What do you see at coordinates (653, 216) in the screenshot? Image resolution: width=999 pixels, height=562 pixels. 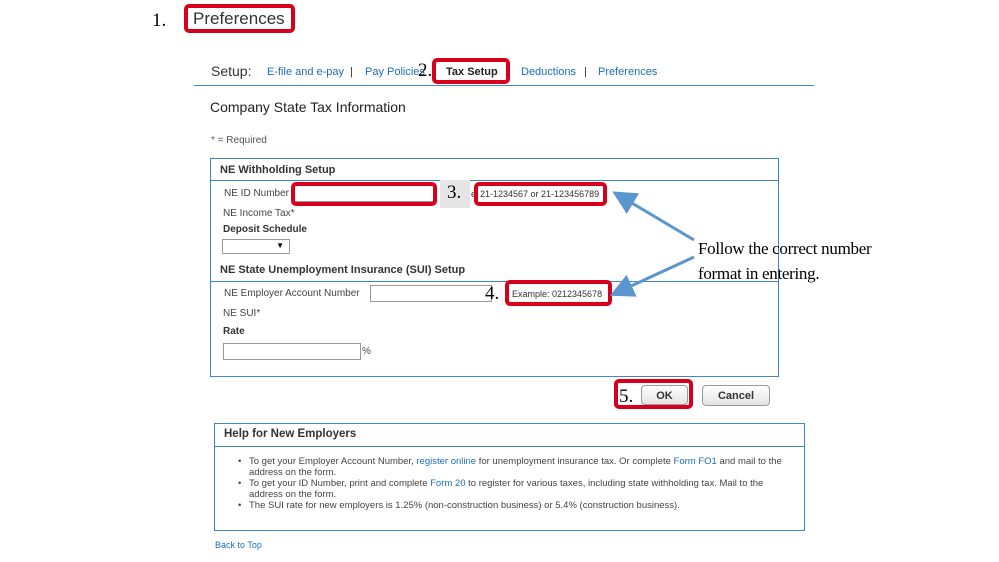 I see `arrow-to-id-example-icon` at bounding box center [653, 216].